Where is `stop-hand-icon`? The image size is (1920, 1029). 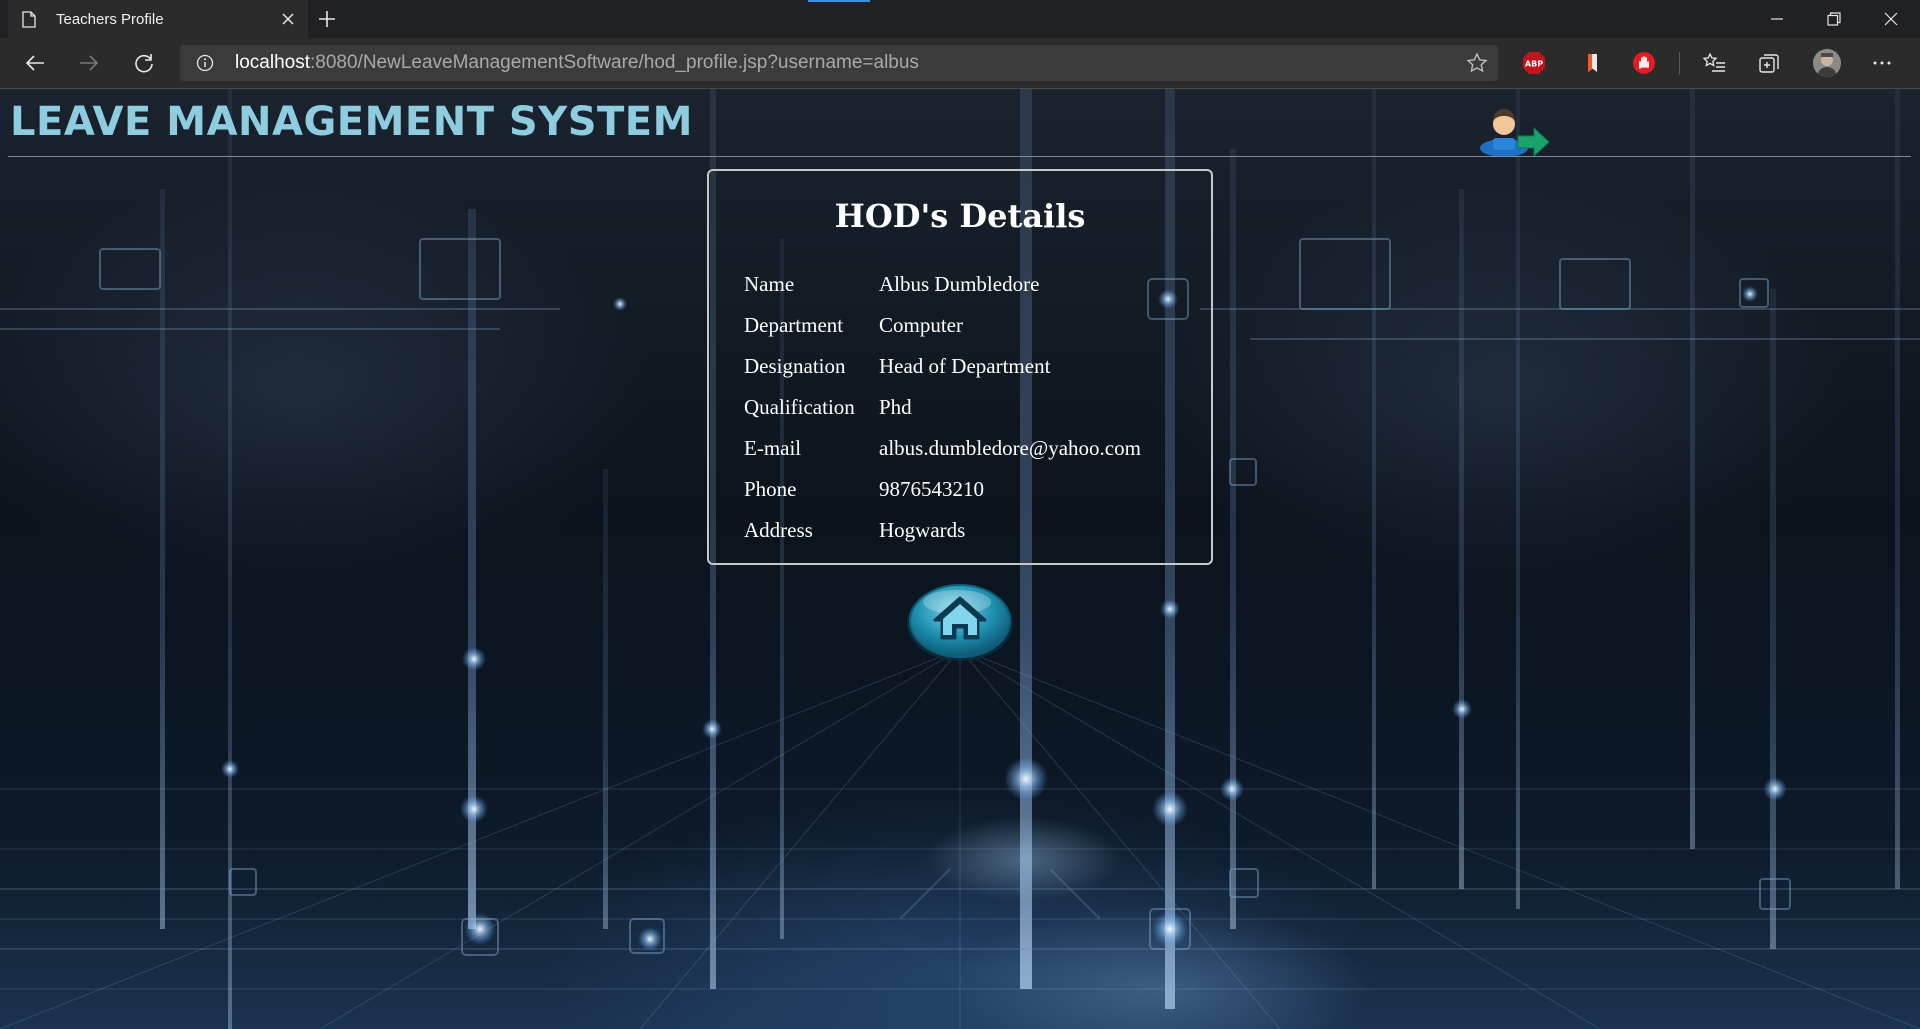
stop-hand-icon is located at coordinates (1644, 63).